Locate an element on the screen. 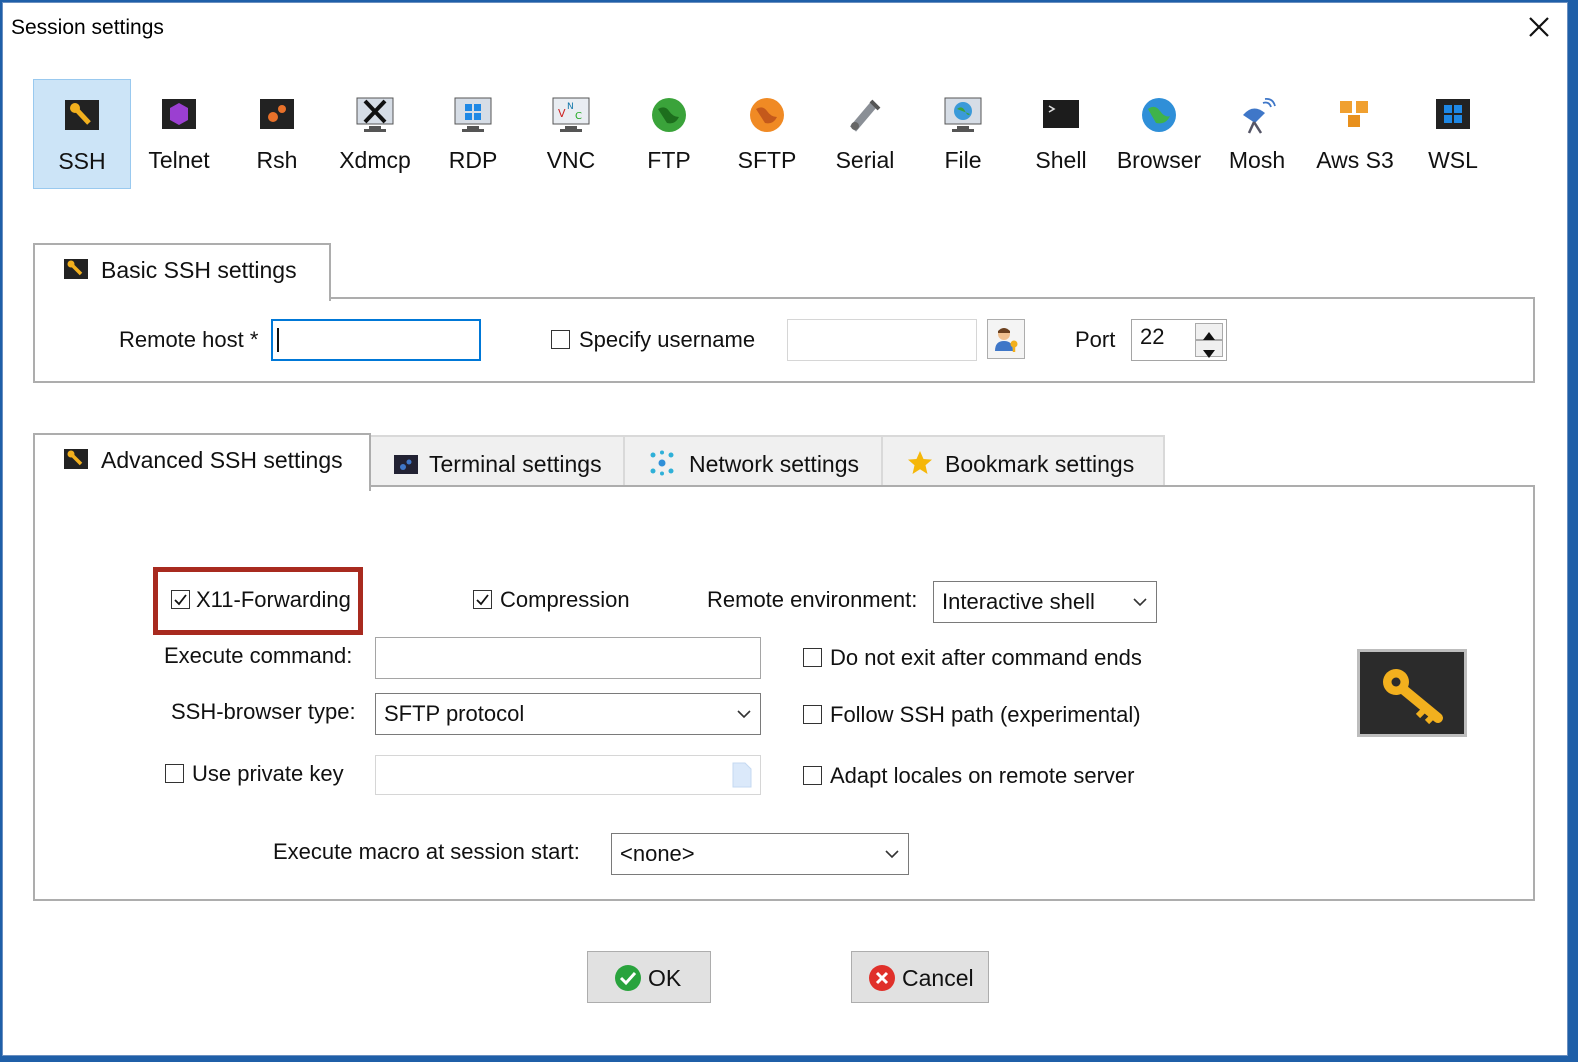 The width and height of the screenshot is (1578, 1062). port-increment-button is located at coordinates (1209, 331).